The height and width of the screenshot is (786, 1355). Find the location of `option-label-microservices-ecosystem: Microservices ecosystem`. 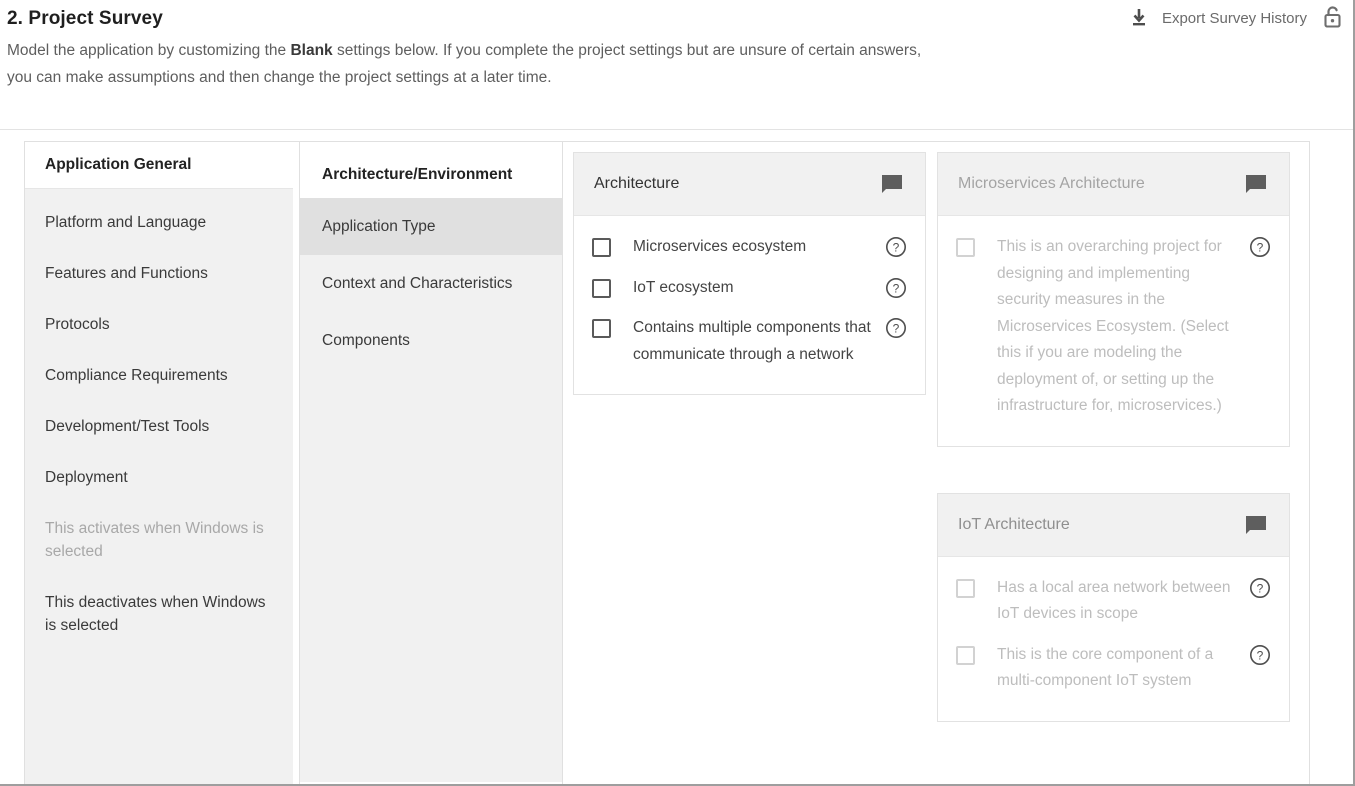

option-label-microservices-ecosystem: Microservices ecosystem is located at coordinates (720, 246).